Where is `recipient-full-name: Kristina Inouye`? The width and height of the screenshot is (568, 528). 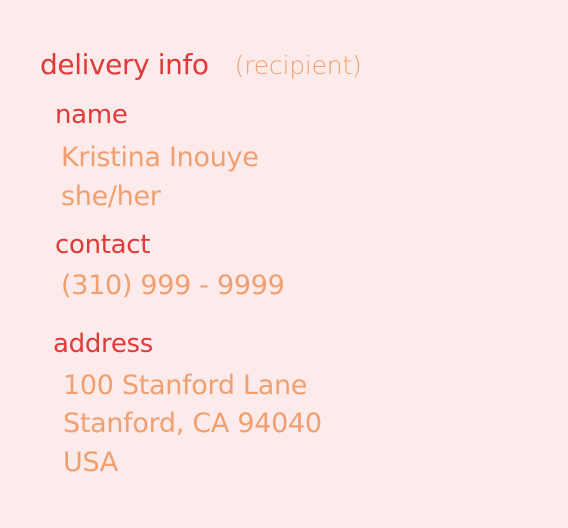 recipient-full-name: Kristina Inouye is located at coordinates (160, 157).